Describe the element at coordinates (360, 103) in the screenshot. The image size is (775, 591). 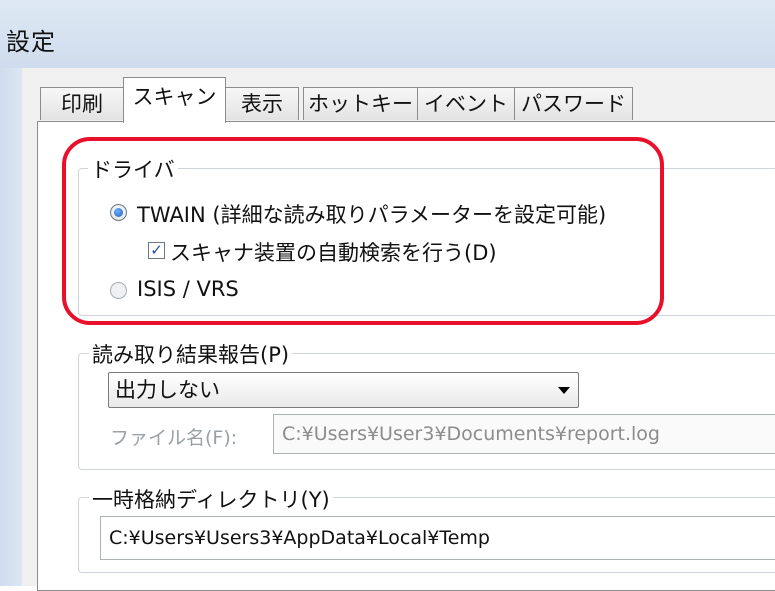
I see `tab-hotkey: ホットキー` at that location.